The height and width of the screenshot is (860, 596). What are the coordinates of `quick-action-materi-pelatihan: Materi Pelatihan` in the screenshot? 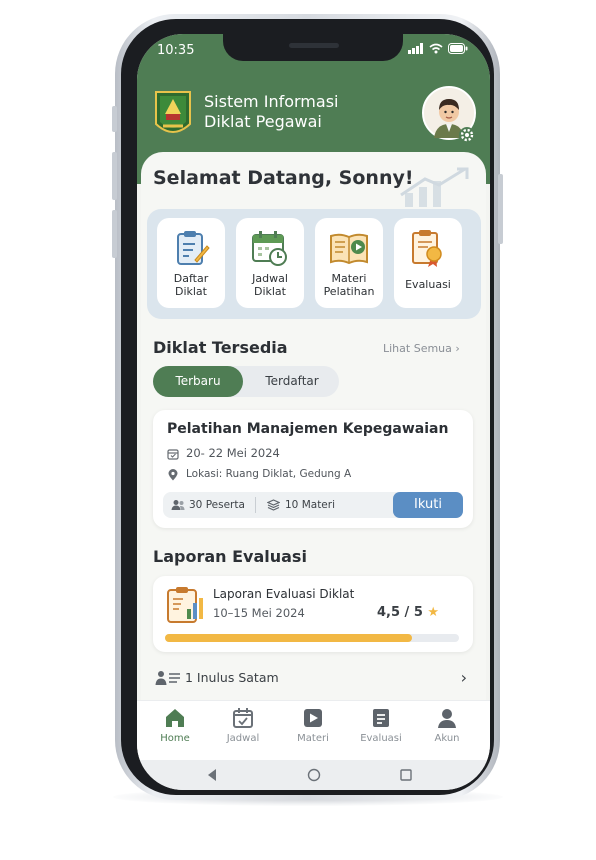 It's located at (349, 263).